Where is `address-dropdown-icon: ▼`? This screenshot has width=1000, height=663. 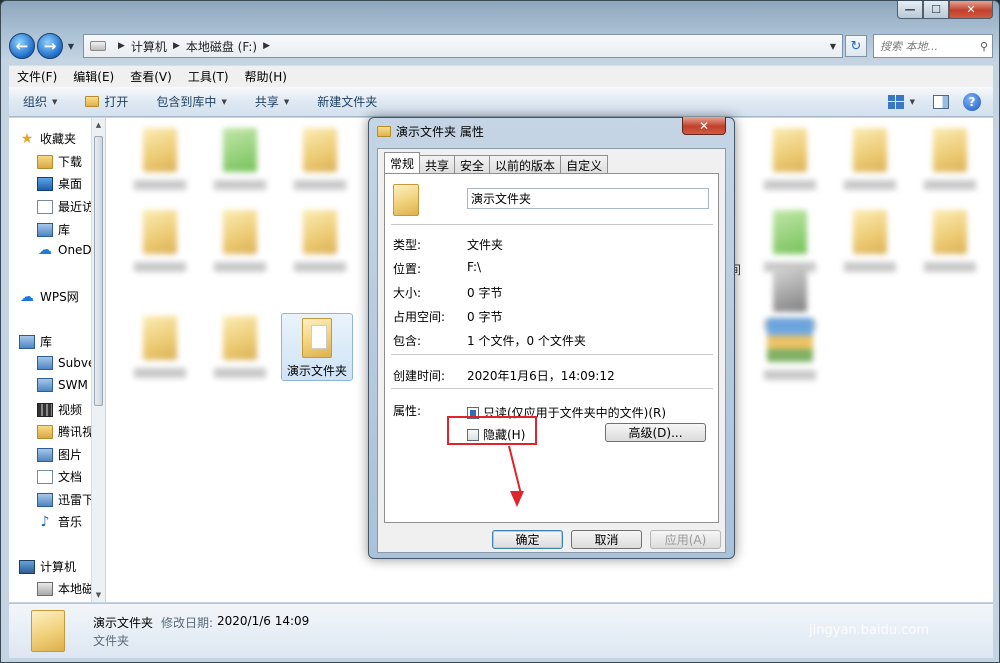
address-dropdown-icon: ▼ is located at coordinates (833, 46).